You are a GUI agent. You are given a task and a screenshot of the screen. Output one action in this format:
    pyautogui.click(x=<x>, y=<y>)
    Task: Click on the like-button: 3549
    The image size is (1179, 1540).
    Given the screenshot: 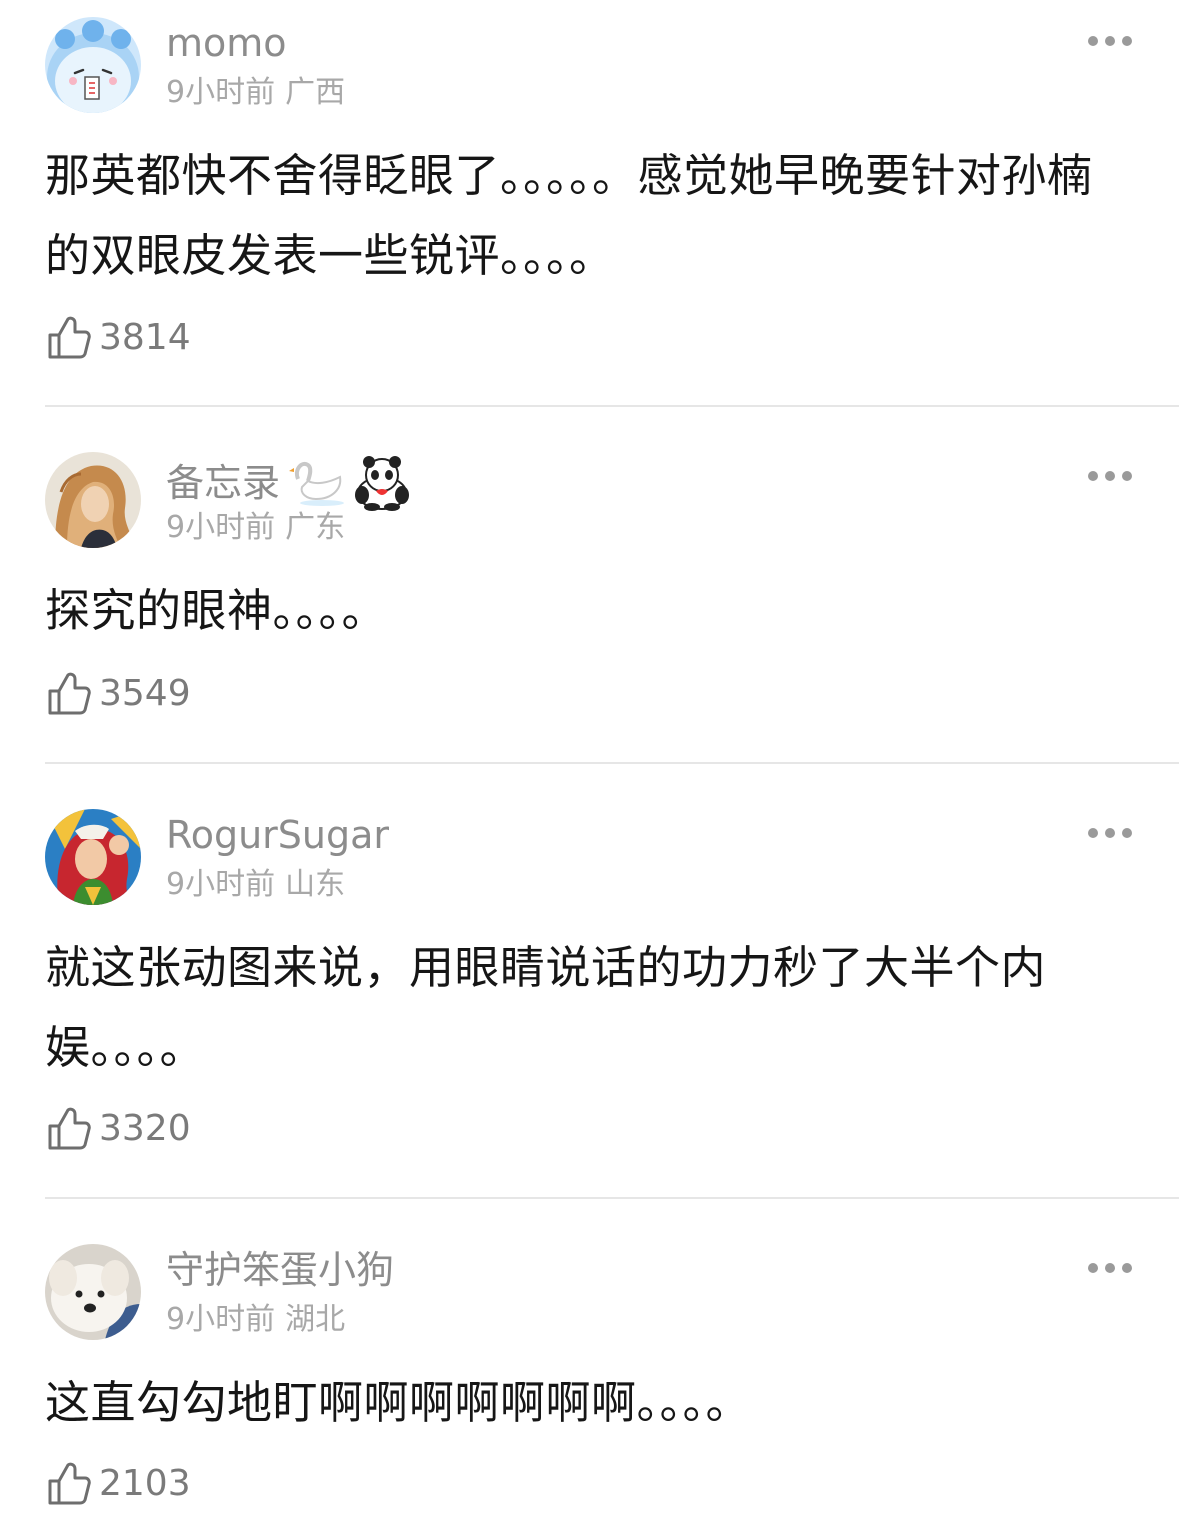 What is the action you would take?
    pyautogui.click(x=119, y=694)
    